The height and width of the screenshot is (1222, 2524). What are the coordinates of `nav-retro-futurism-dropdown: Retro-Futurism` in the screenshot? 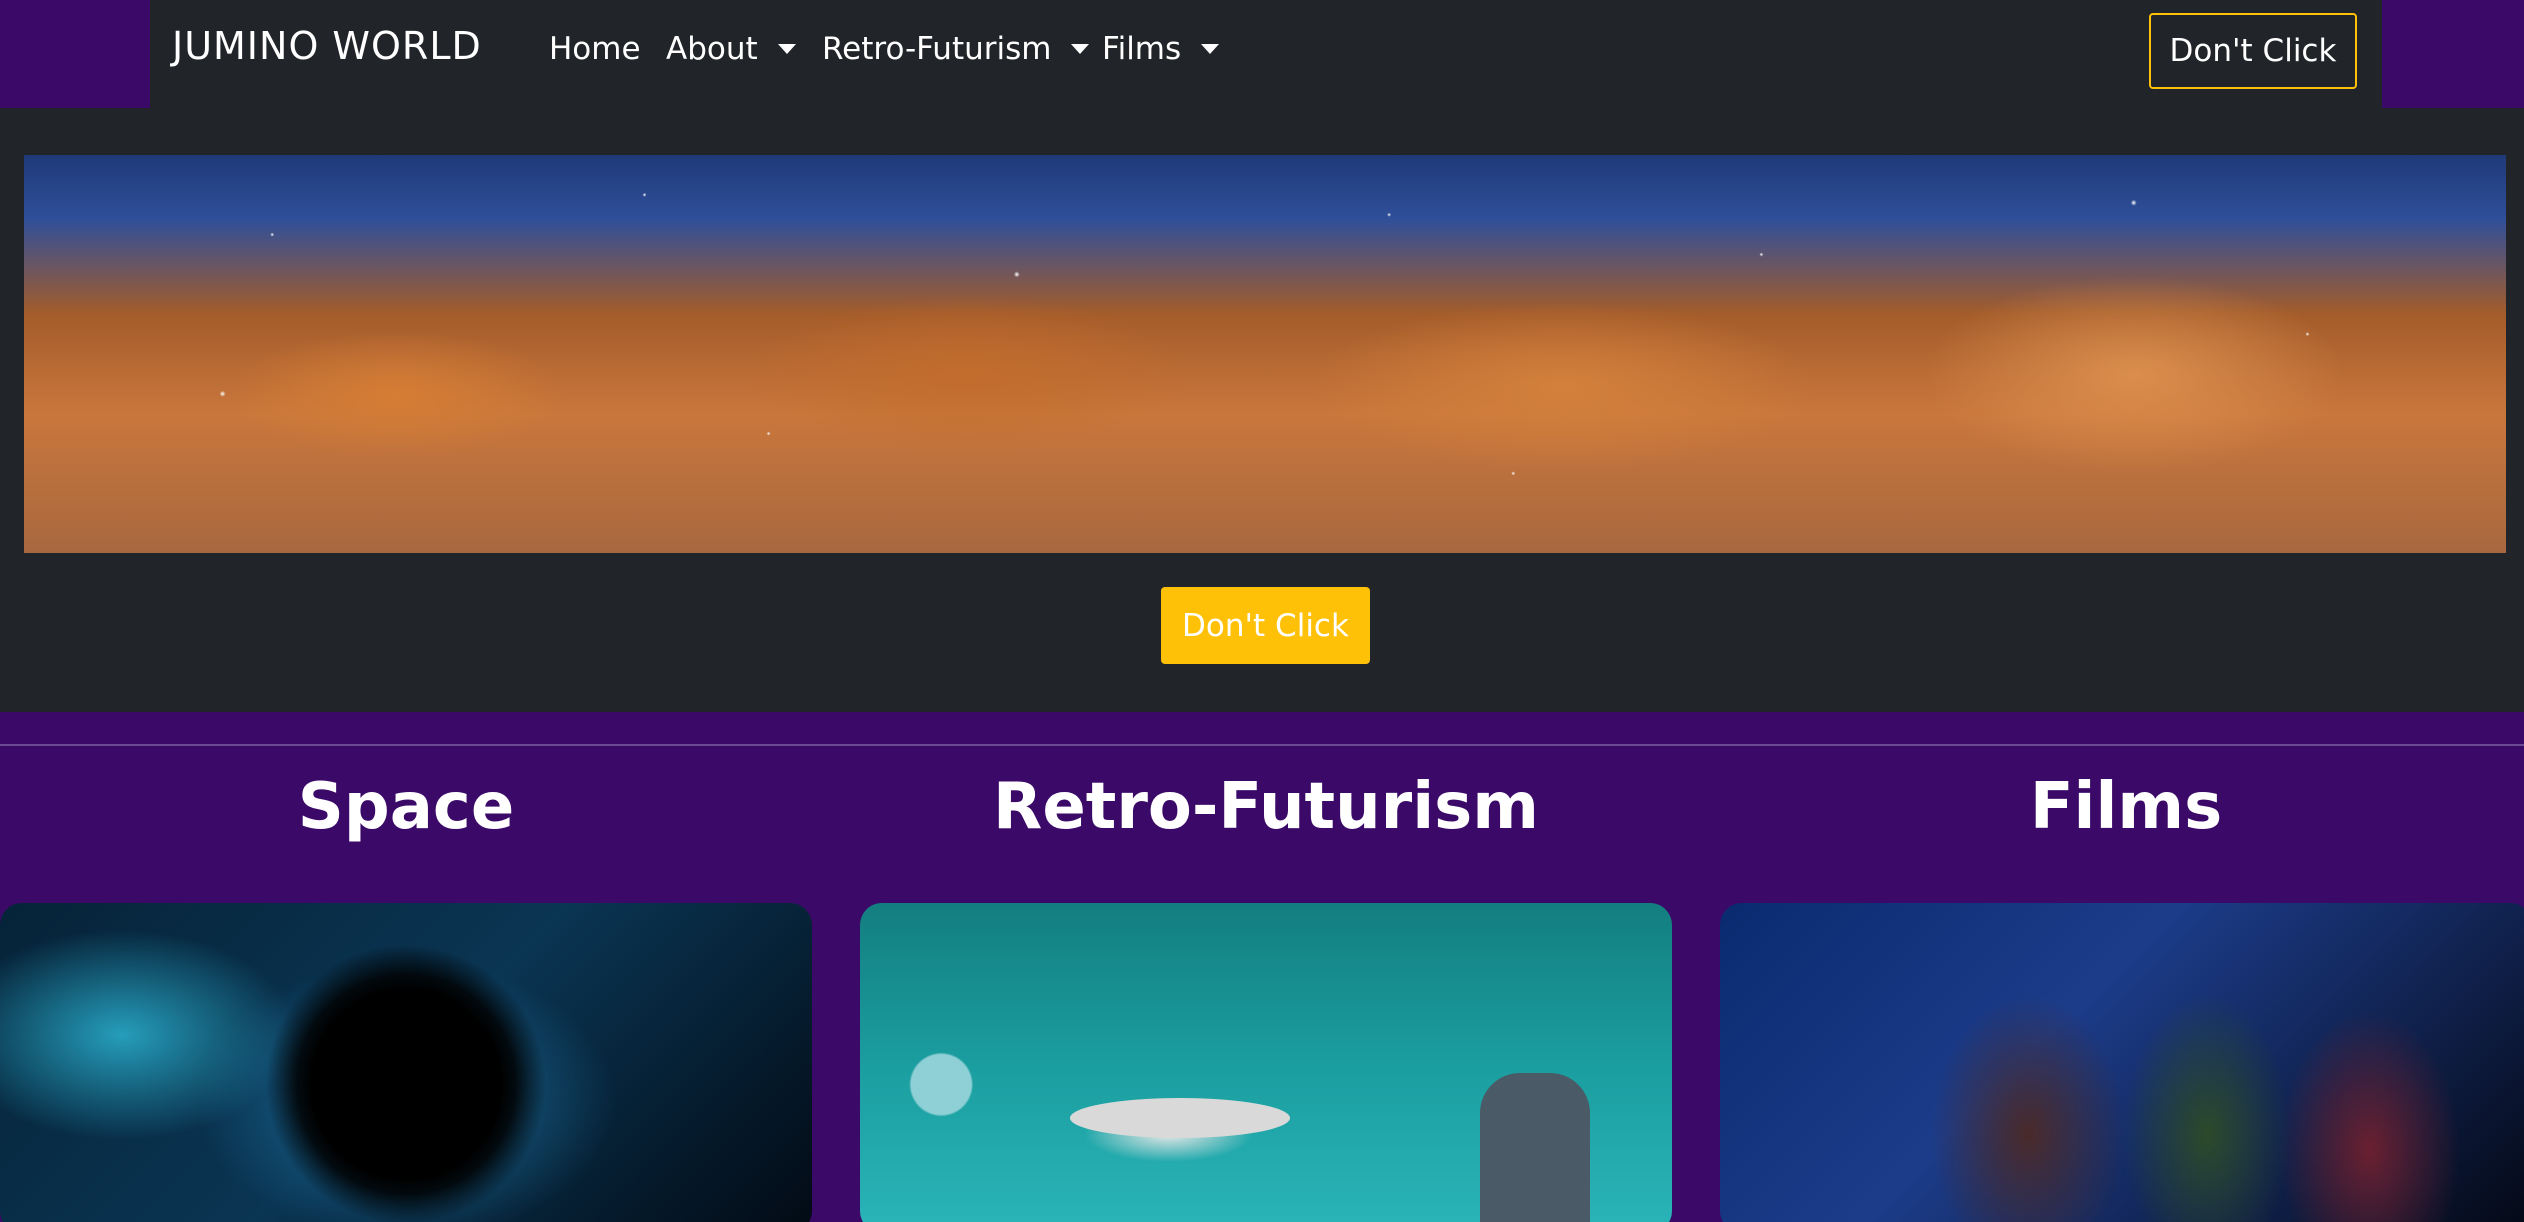 It's located at (956, 49).